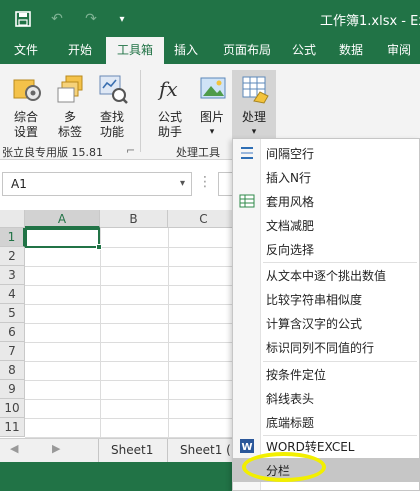  What do you see at coordinates (71, 89) in the screenshot?
I see `multi-tab-icon` at bounding box center [71, 89].